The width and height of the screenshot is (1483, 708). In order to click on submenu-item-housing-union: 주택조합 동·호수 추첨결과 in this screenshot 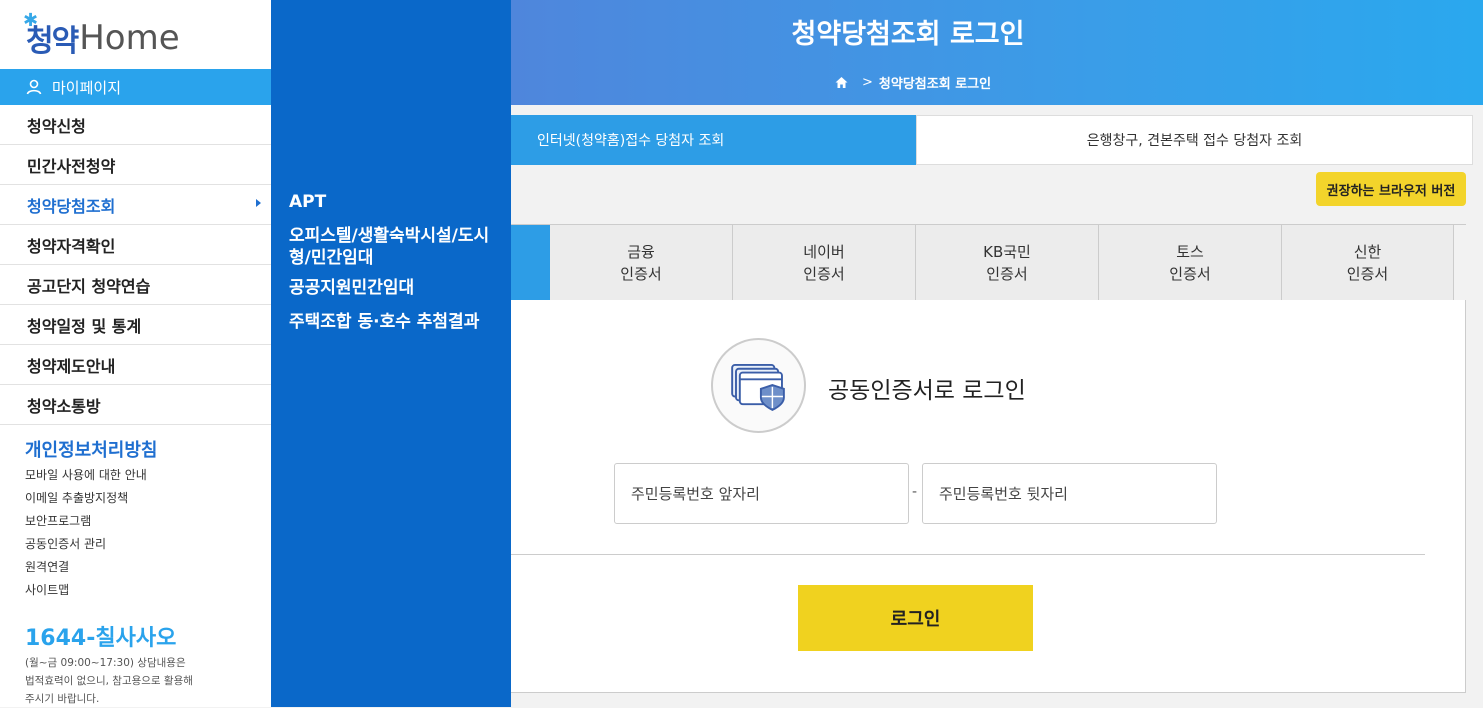, I will do `click(396, 322)`.